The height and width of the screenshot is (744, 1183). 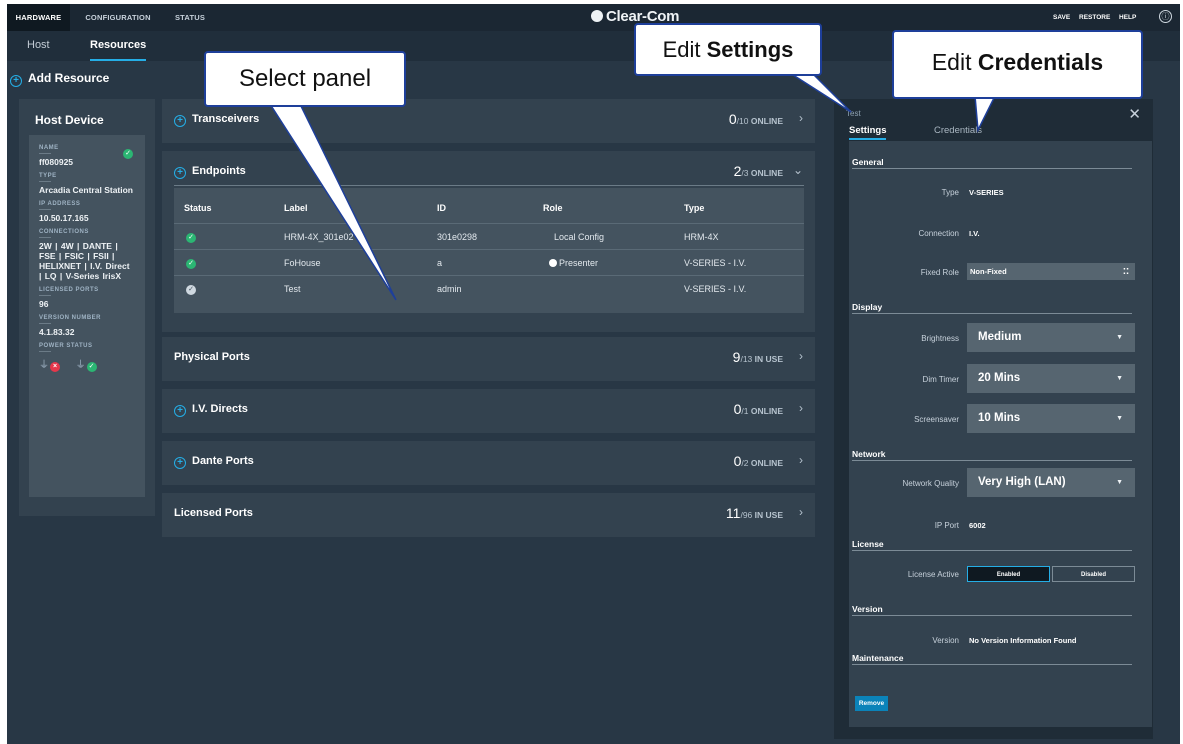 I want to click on host-type: Arcadia Central Station, so click(x=86, y=190).